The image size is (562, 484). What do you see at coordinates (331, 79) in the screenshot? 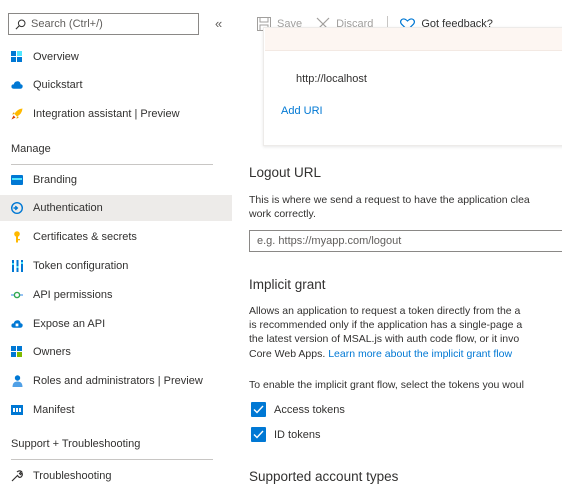
I see `redirect-uri-value: http://localhost` at bounding box center [331, 79].